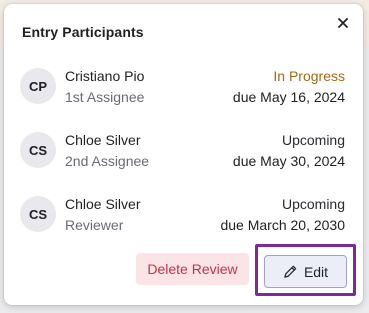 The width and height of the screenshot is (369, 313). I want to click on due-date: due March 20, 2030, so click(282, 225).